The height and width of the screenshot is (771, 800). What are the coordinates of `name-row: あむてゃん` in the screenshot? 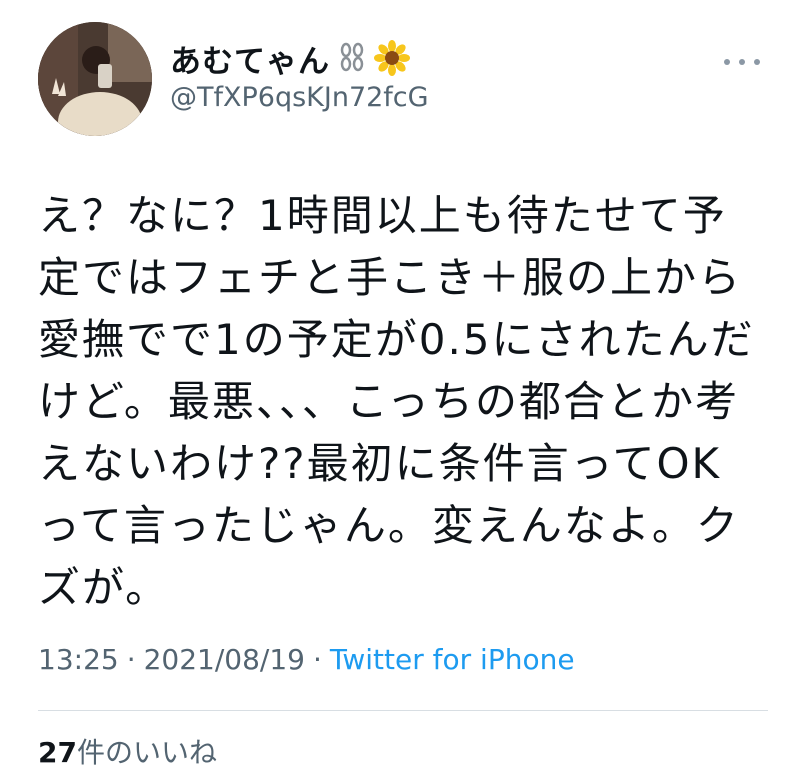 It's located at (290, 58).